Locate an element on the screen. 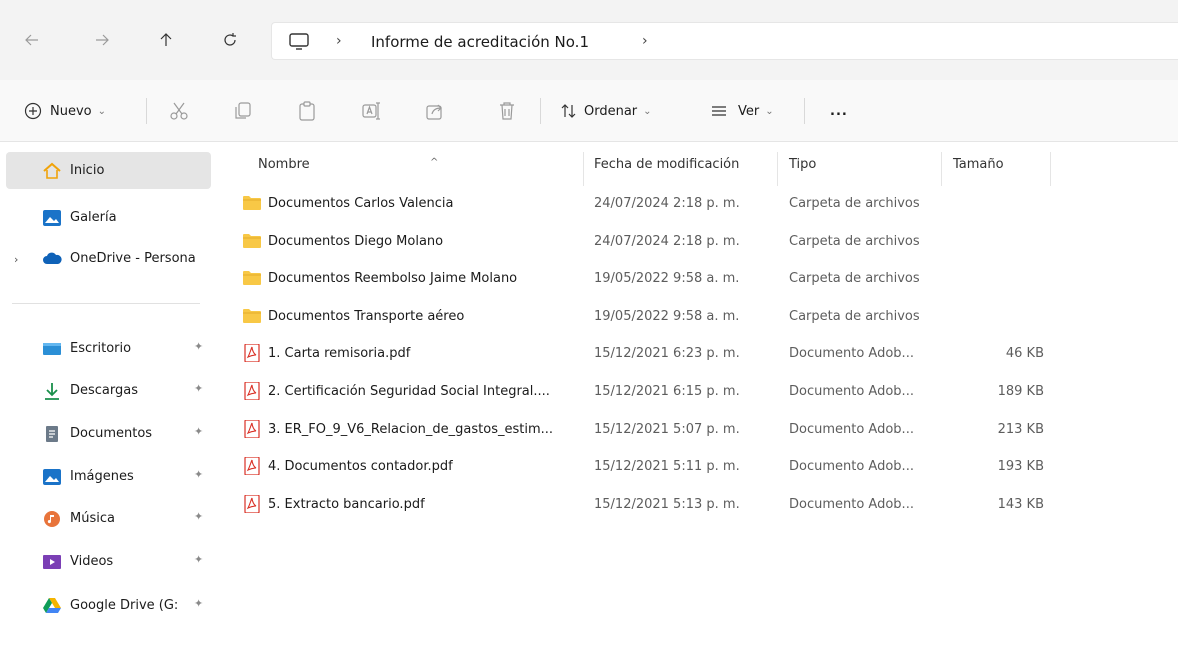  sidebar-item-google-drive: Google Drive (G: ✦ is located at coordinates (108, 605).